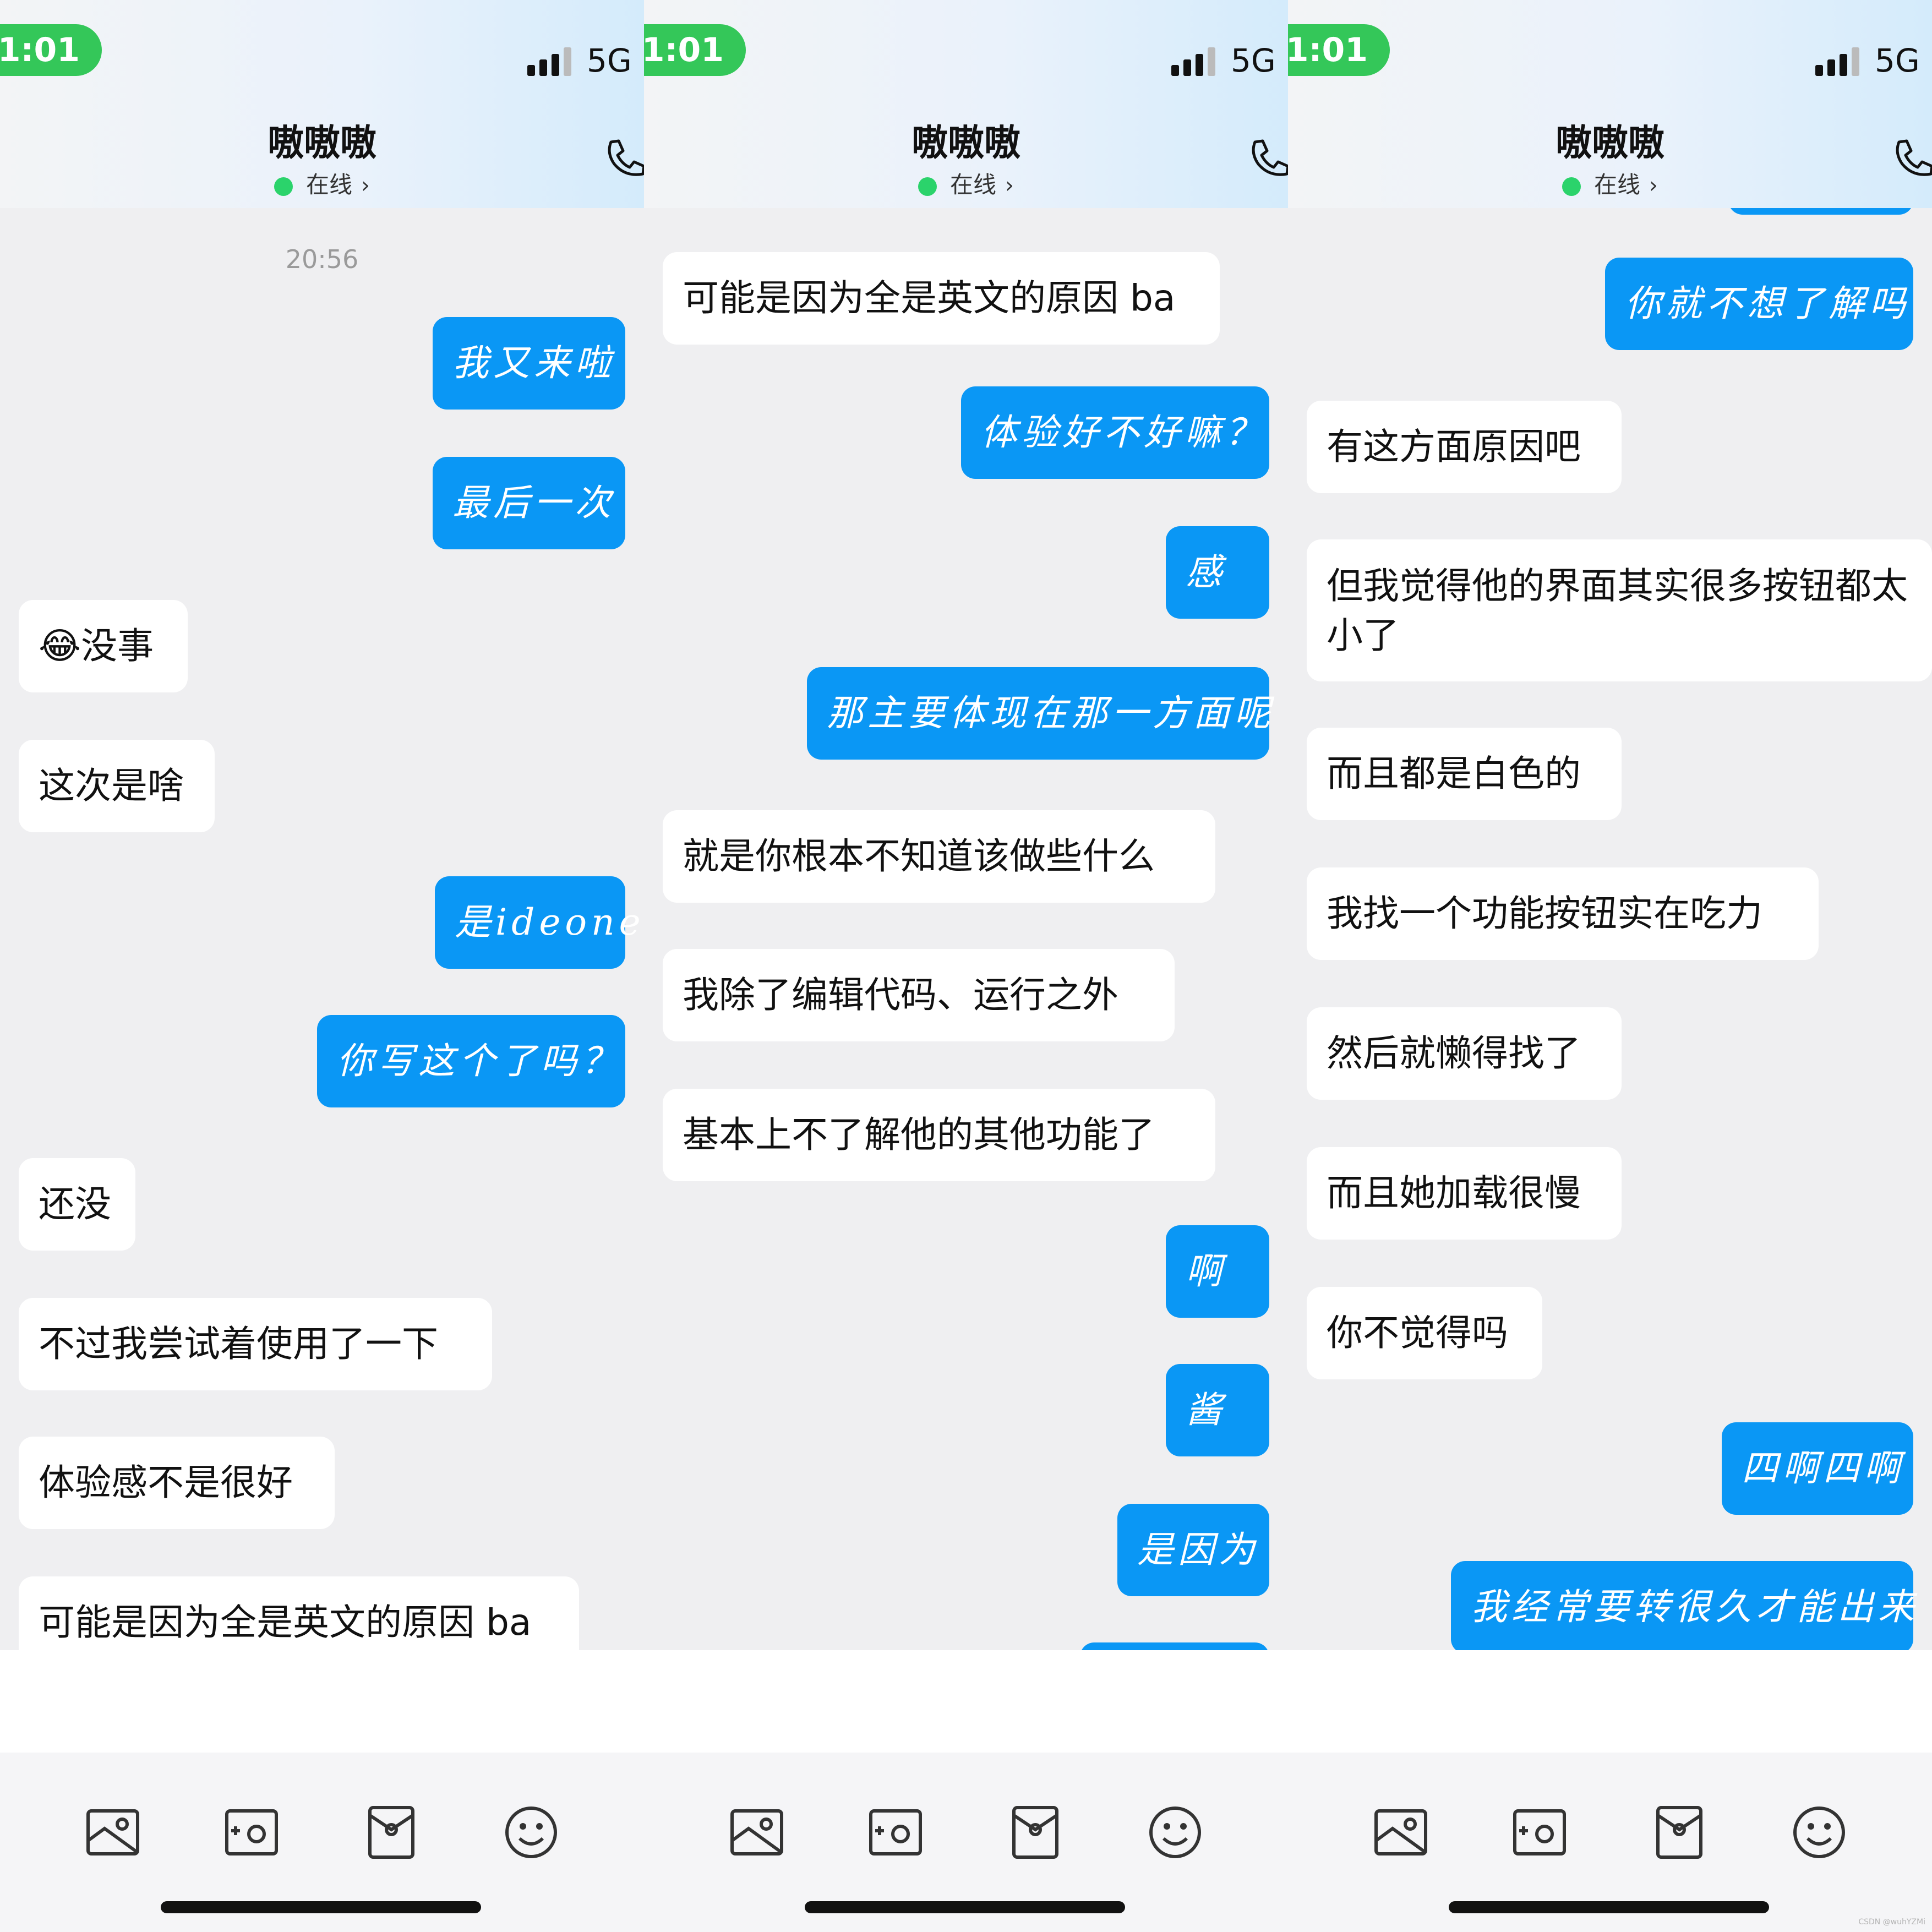 This screenshot has width=1932, height=1932. What do you see at coordinates (103, 646) in the screenshot?
I see `incoming-message: 😂没事` at bounding box center [103, 646].